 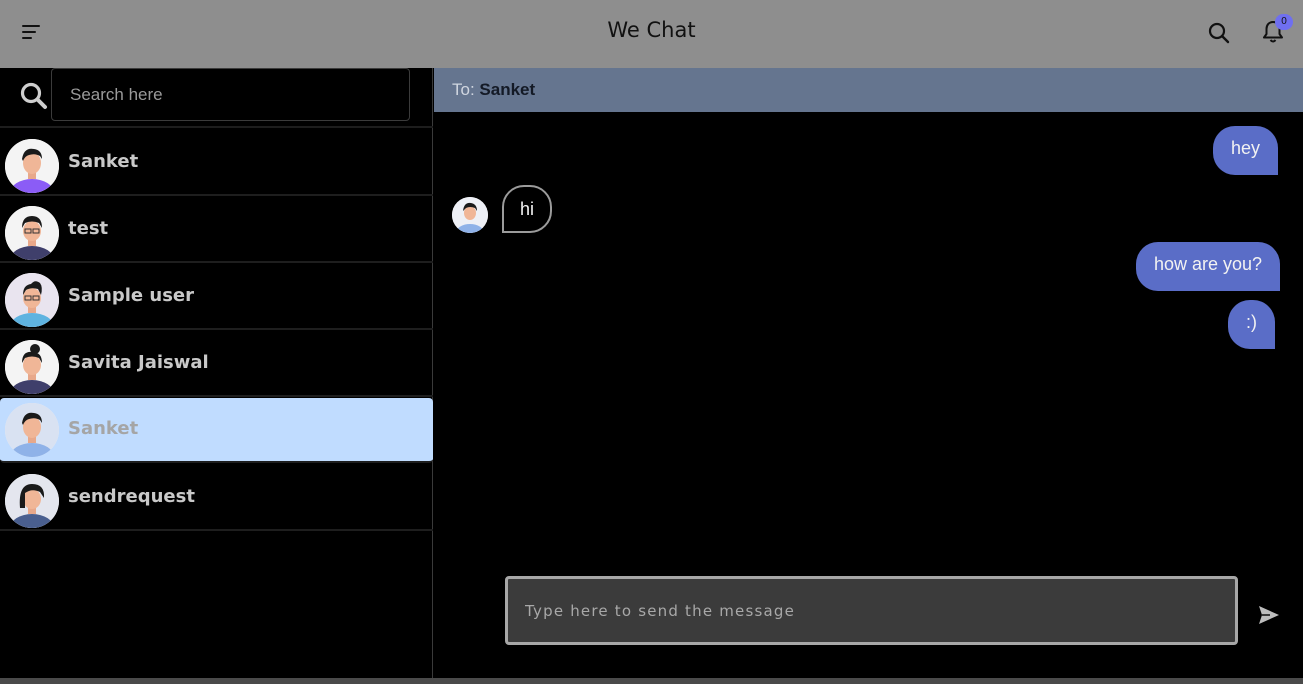 What do you see at coordinates (216, 162) in the screenshot?
I see `contact-item: Sanket` at bounding box center [216, 162].